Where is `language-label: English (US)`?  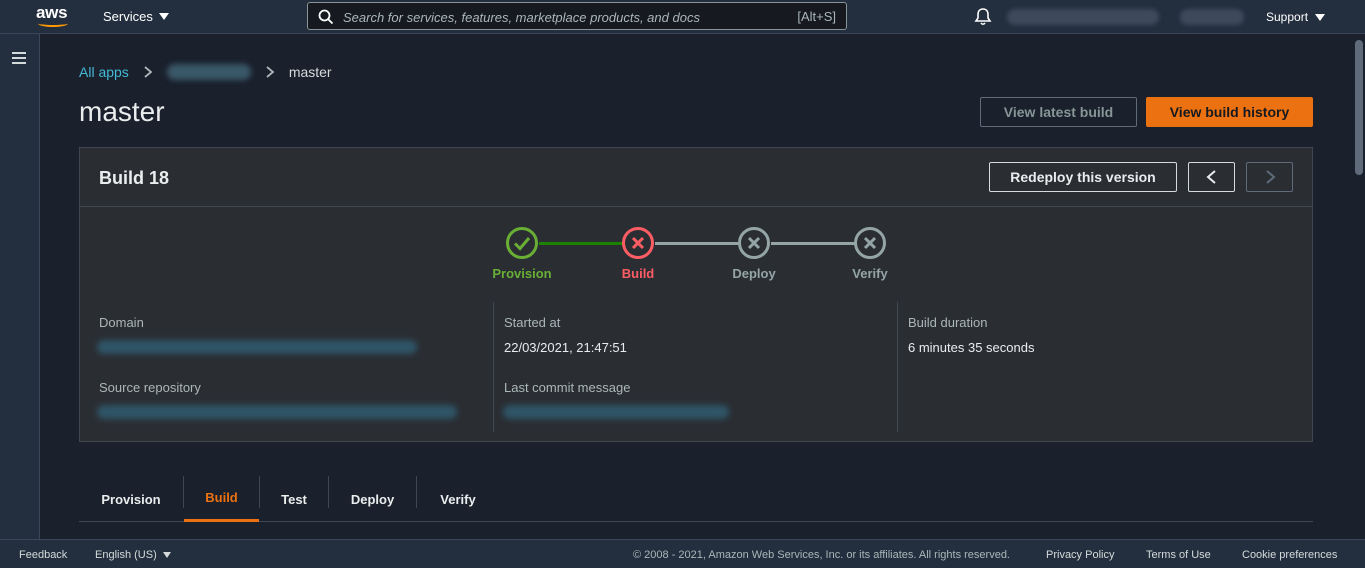
language-label: English (US) is located at coordinates (126, 555).